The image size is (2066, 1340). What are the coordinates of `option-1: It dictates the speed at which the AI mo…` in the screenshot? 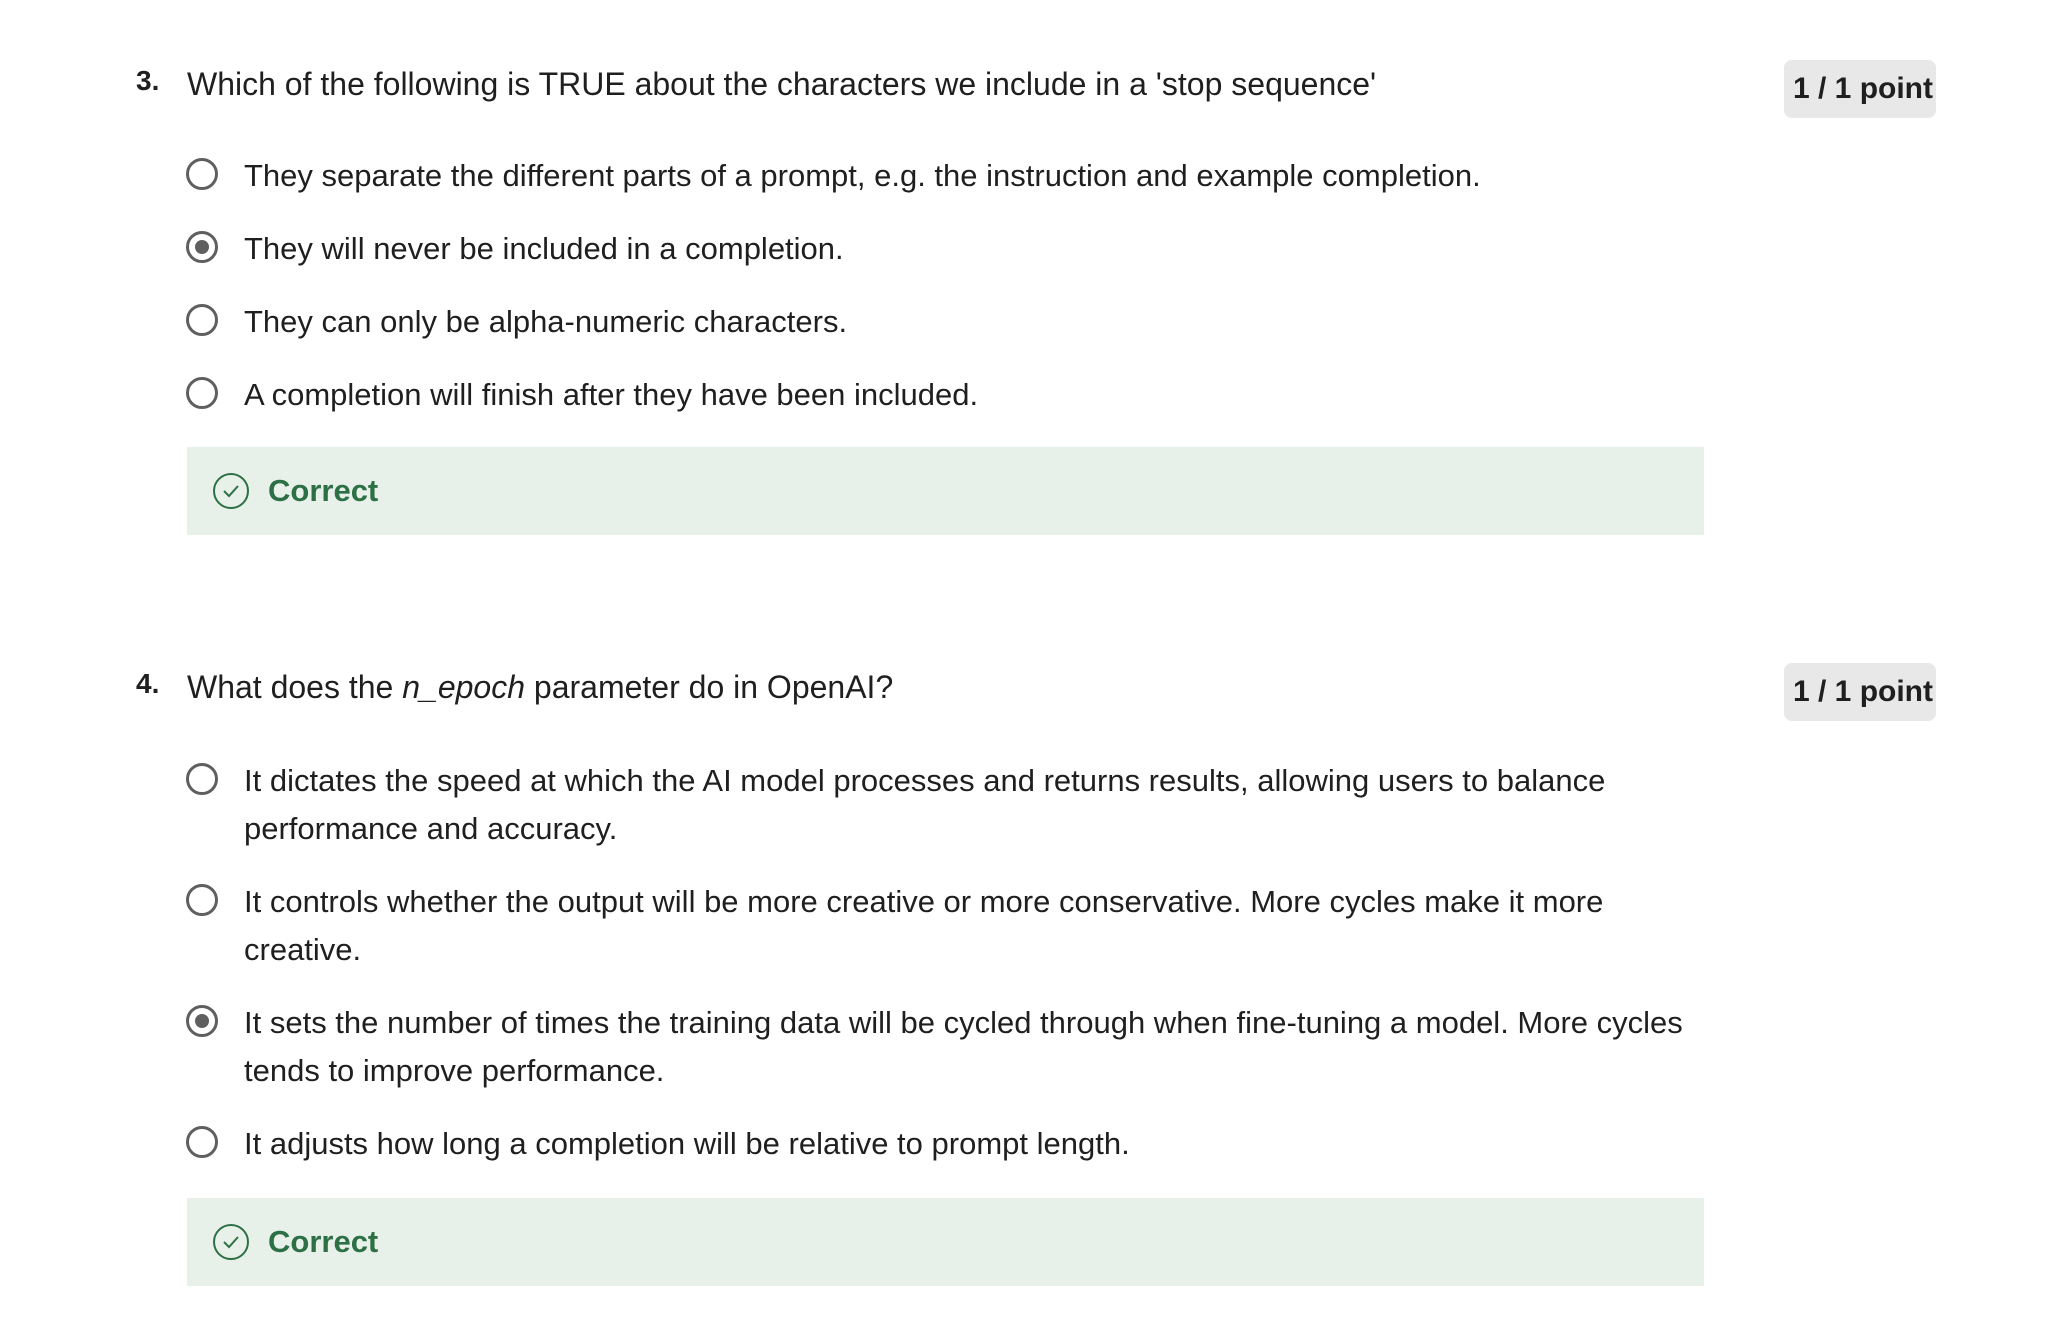 It's located at (950, 805).